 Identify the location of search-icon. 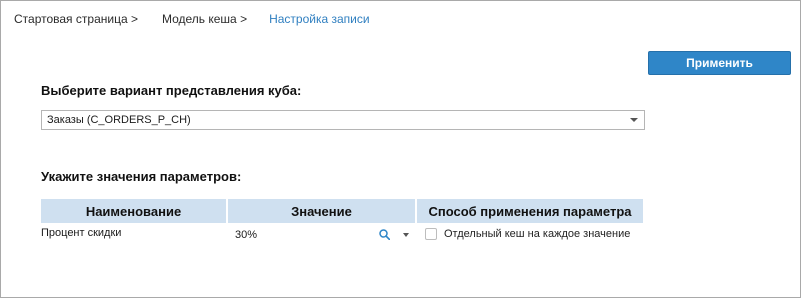
(384, 234).